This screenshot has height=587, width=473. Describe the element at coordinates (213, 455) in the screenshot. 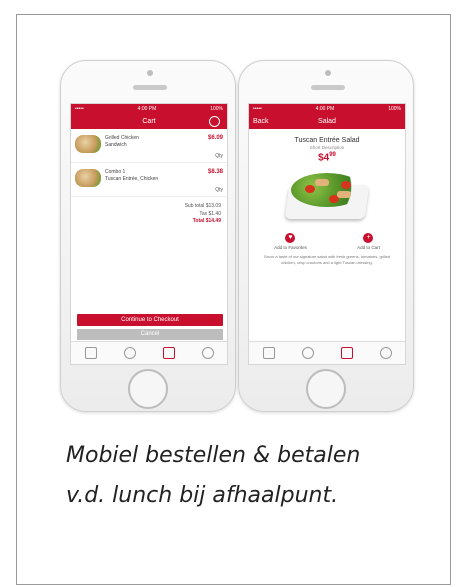

I see `caption-line-1: Mobiel bestellen & betalen` at that location.